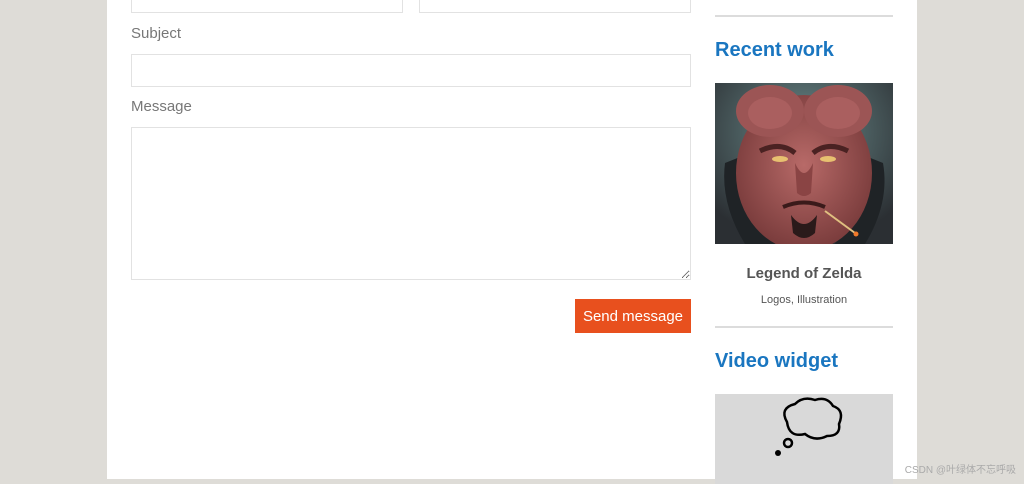  I want to click on character-illustration, so click(804, 163).